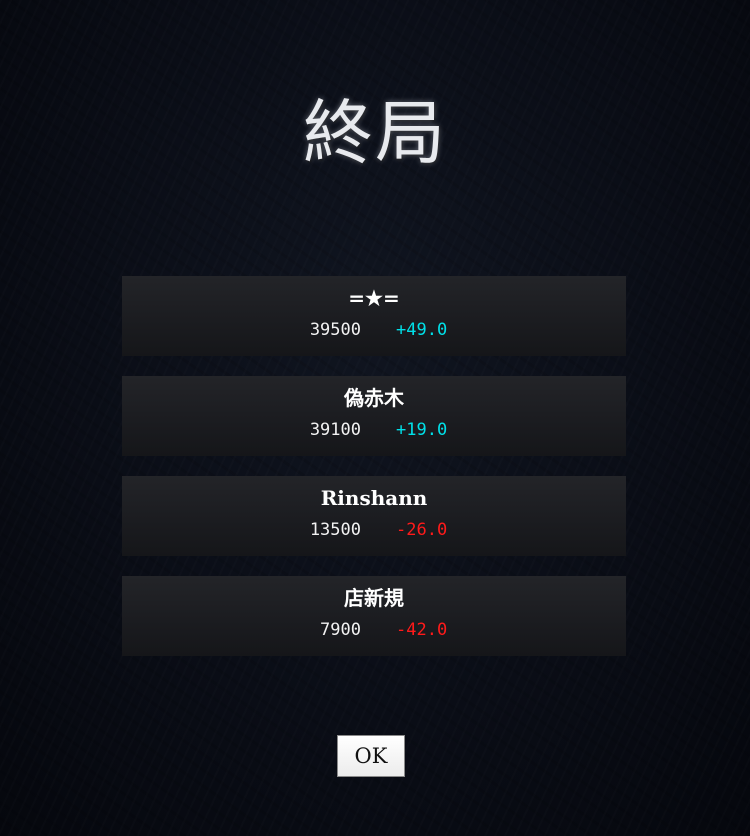  Describe the element at coordinates (335, 330) in the screenshot. I see `player-points: 39500` at that location.